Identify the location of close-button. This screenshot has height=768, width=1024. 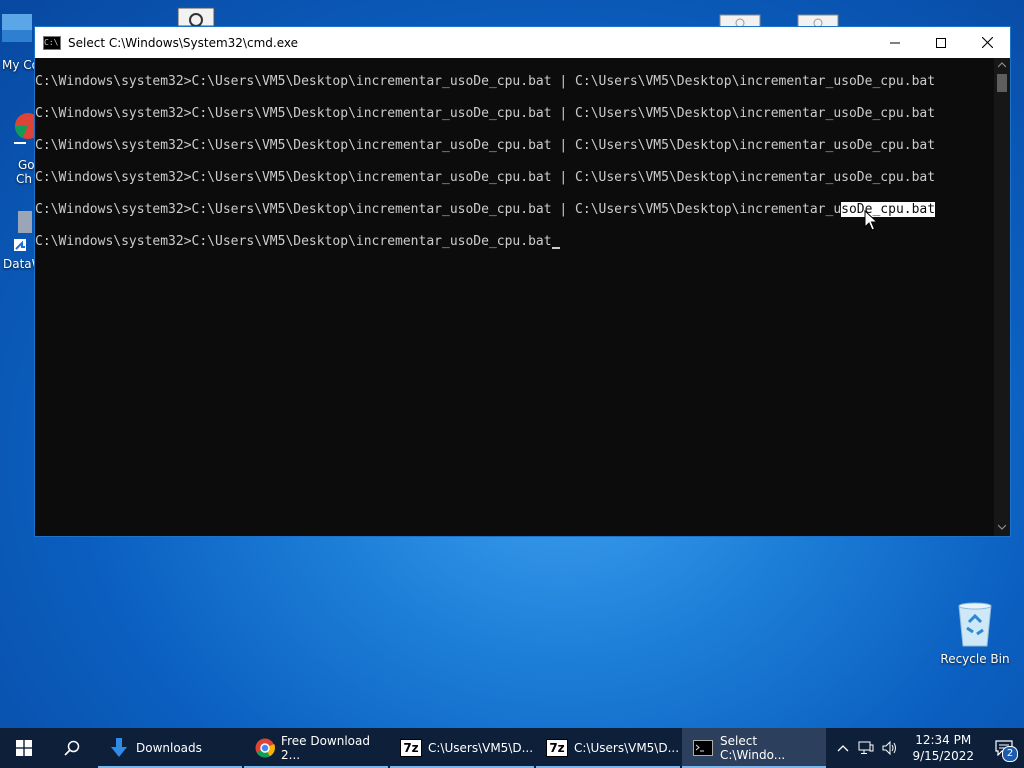
(987, 42).